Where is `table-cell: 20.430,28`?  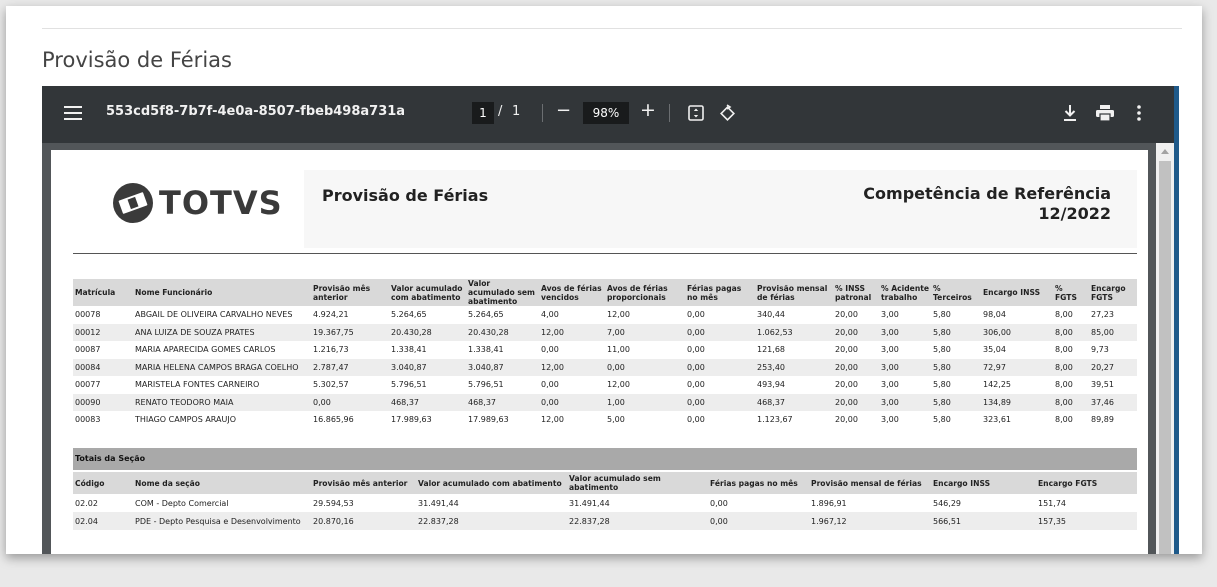 table-cell: 20.430,28 is located at coordinates (411, 332).